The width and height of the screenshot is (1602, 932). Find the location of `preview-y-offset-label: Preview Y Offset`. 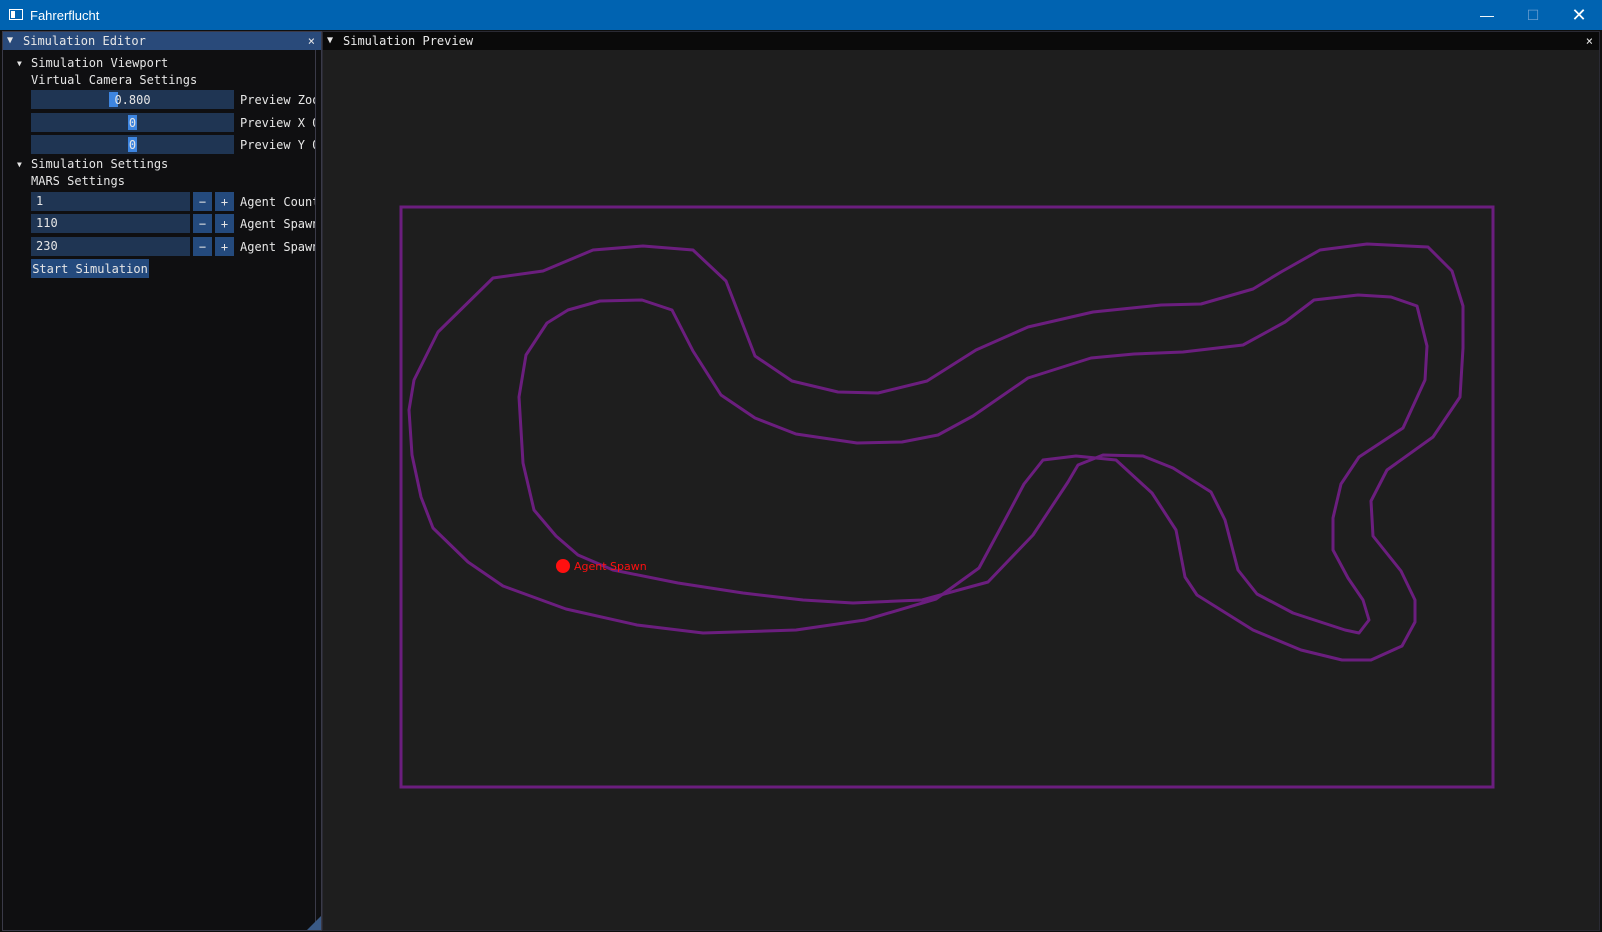

preview-y-offset-label: Preview Y Offset is located at coordinates (277, 145).